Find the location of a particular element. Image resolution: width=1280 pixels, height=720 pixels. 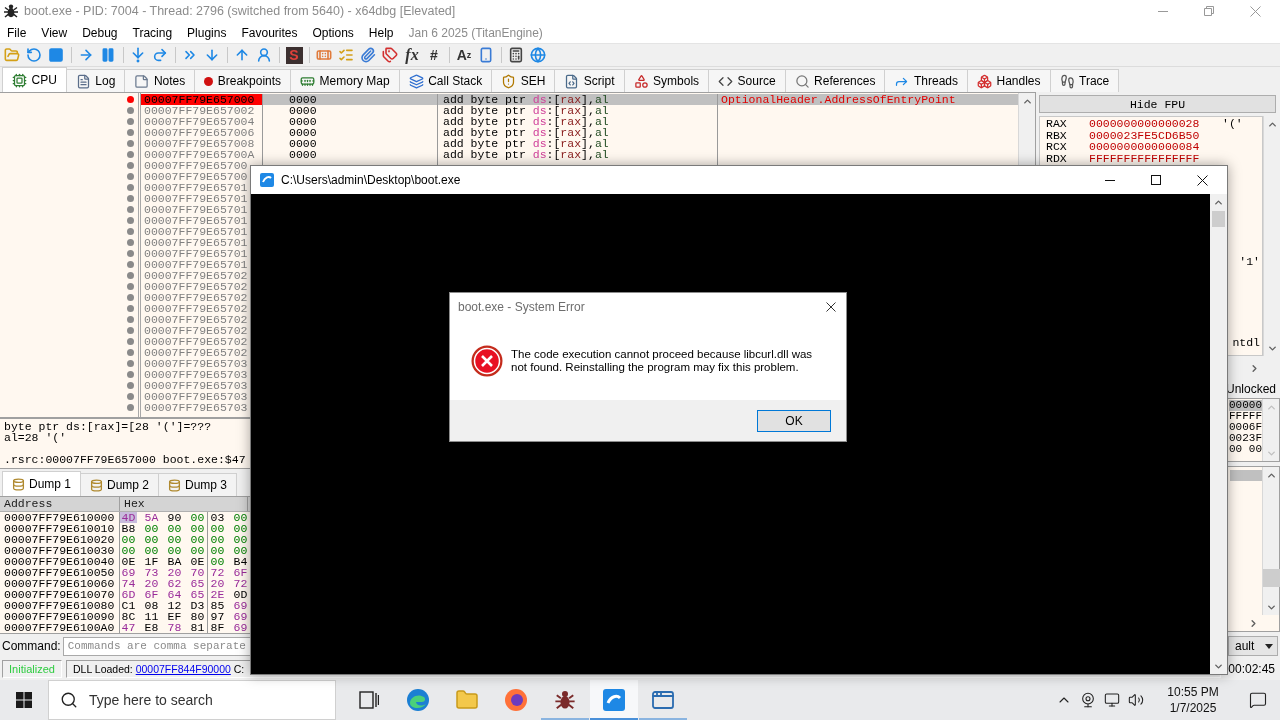

register-name: RDX is located at coordinates (1067, 158).